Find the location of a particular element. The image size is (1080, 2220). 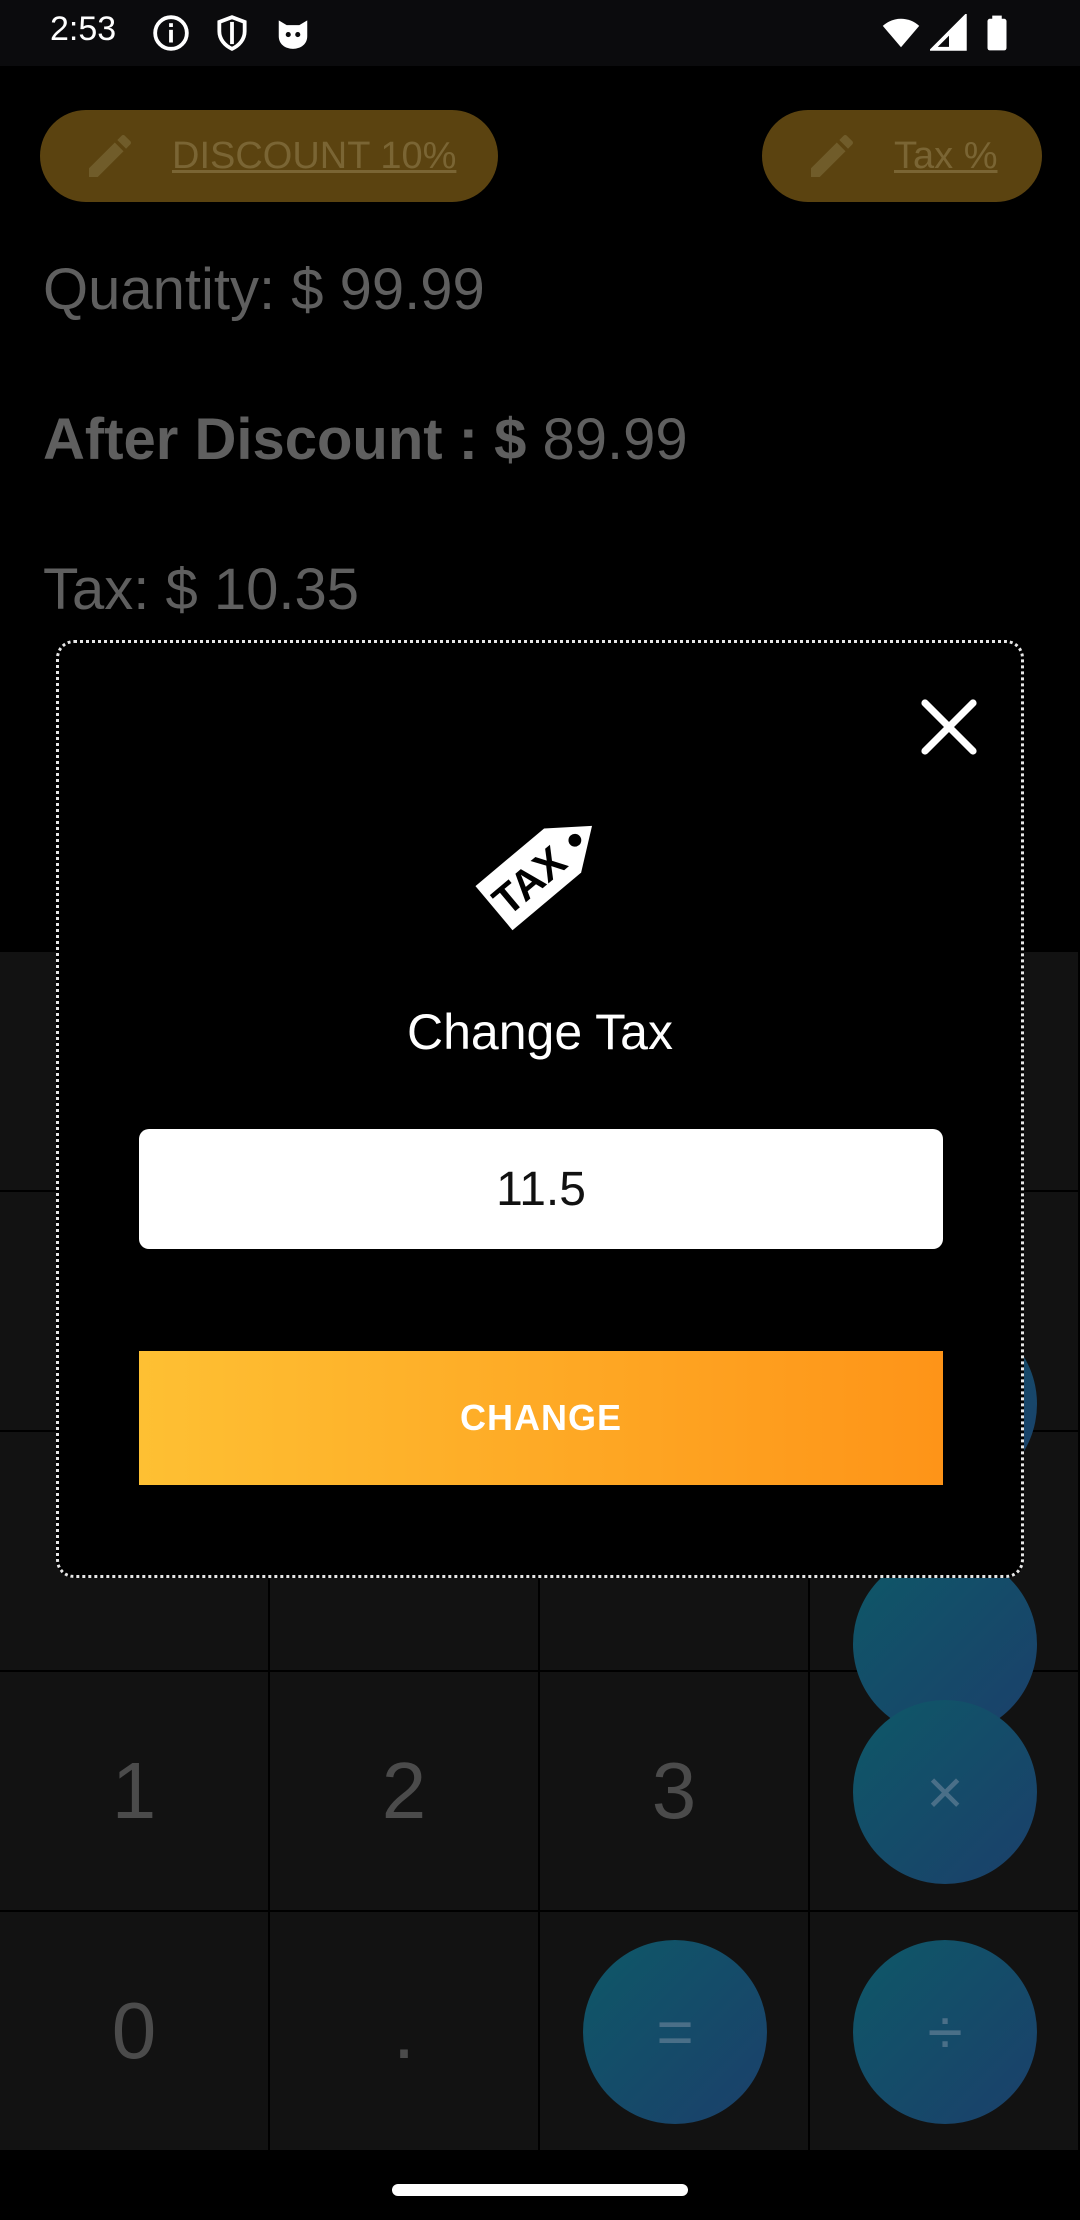

after-discount-label: After Discount : $ is located at coordinates (285, 439).